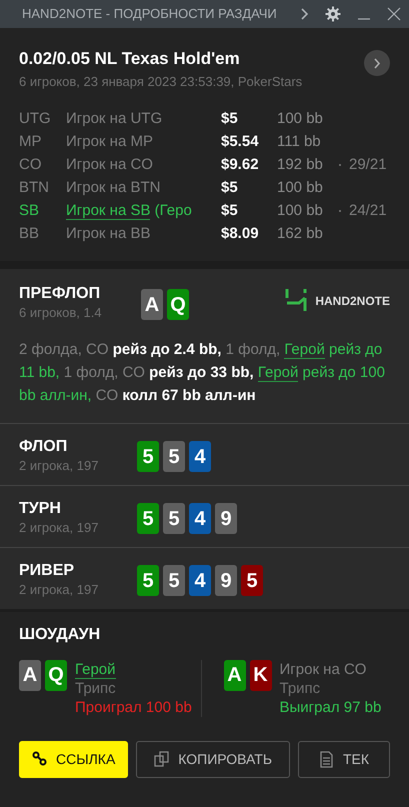 The image size is (409, 807). What do you see at coordinates (300, 234) in the screenshot?
I see `stack-bb: 162 bb` at bounding box center [300, 234].